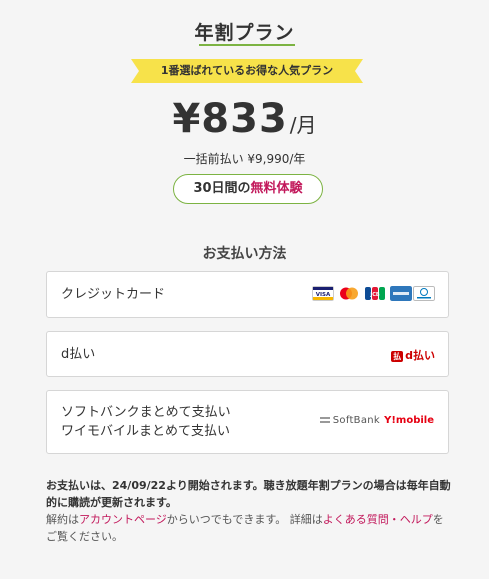 The height and width of the screenshot is (579, 489). What do you see at coordinates (424, 293) in the screenshot?
I see `diners-icon` at bounding box center [424, 293].